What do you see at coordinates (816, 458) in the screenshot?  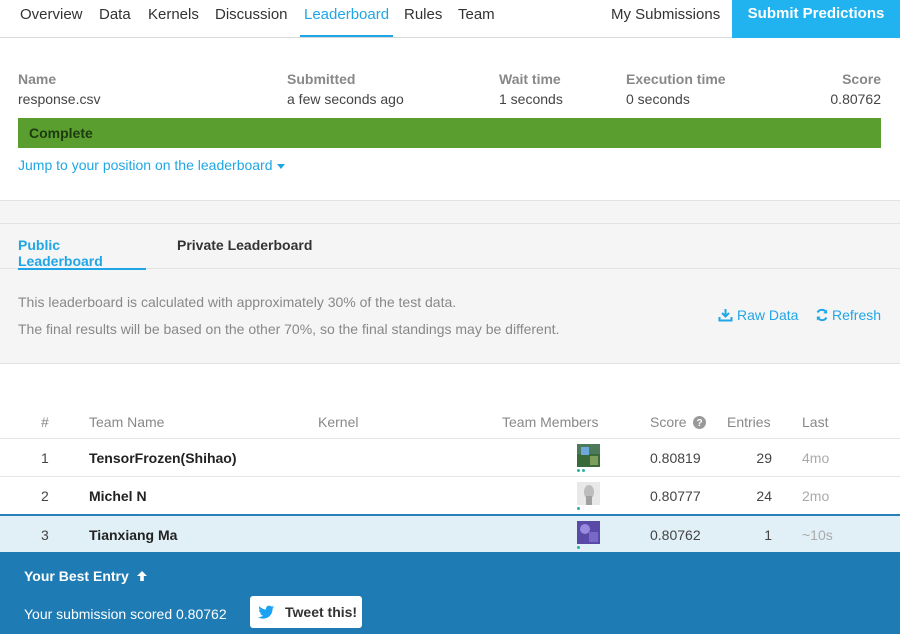 I see `last: 4mo` at bounding box center [816, 458].